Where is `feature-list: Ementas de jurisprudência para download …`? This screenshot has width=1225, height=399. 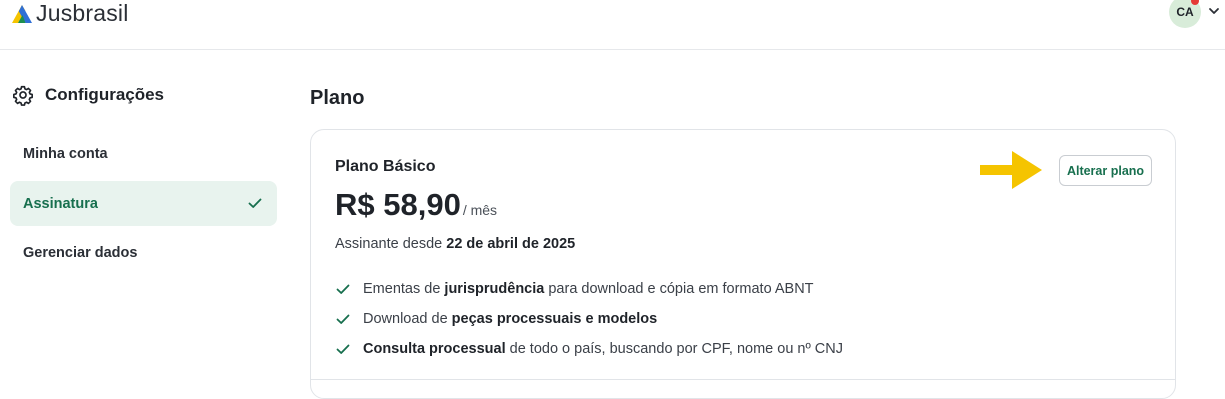 feature-list: Ementas de jurisprudência para download … is located at coordinates (589, 319).